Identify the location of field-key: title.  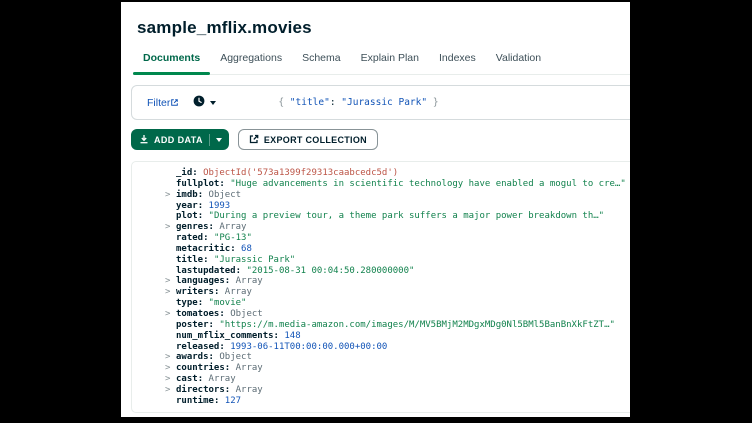
(190, 259).